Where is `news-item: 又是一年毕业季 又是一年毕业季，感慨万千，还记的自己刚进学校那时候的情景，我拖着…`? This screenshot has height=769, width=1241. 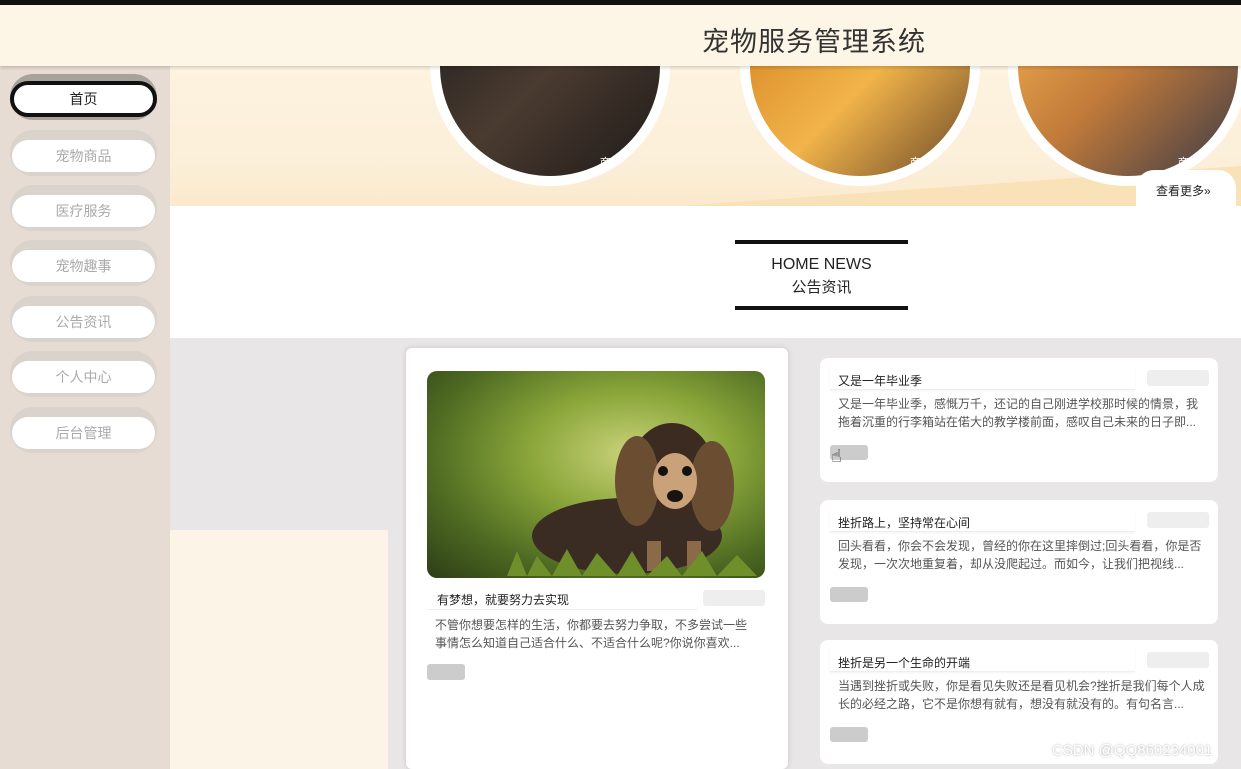
news-item: 又是一年毕业季 又是一年毕业季，感慨万千，还记的自己刚进学校那时候的情景，我拖着… is located at coordinates (1019, 420).